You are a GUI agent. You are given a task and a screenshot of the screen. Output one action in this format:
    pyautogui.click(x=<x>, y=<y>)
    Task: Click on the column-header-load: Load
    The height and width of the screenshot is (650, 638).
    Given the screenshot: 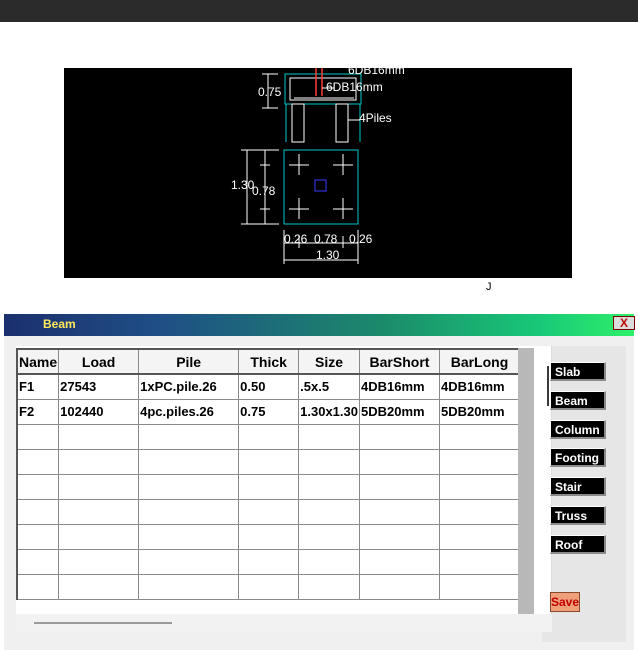 What is the action you would take?
    pyautogui.click(x=99, y=361)
    